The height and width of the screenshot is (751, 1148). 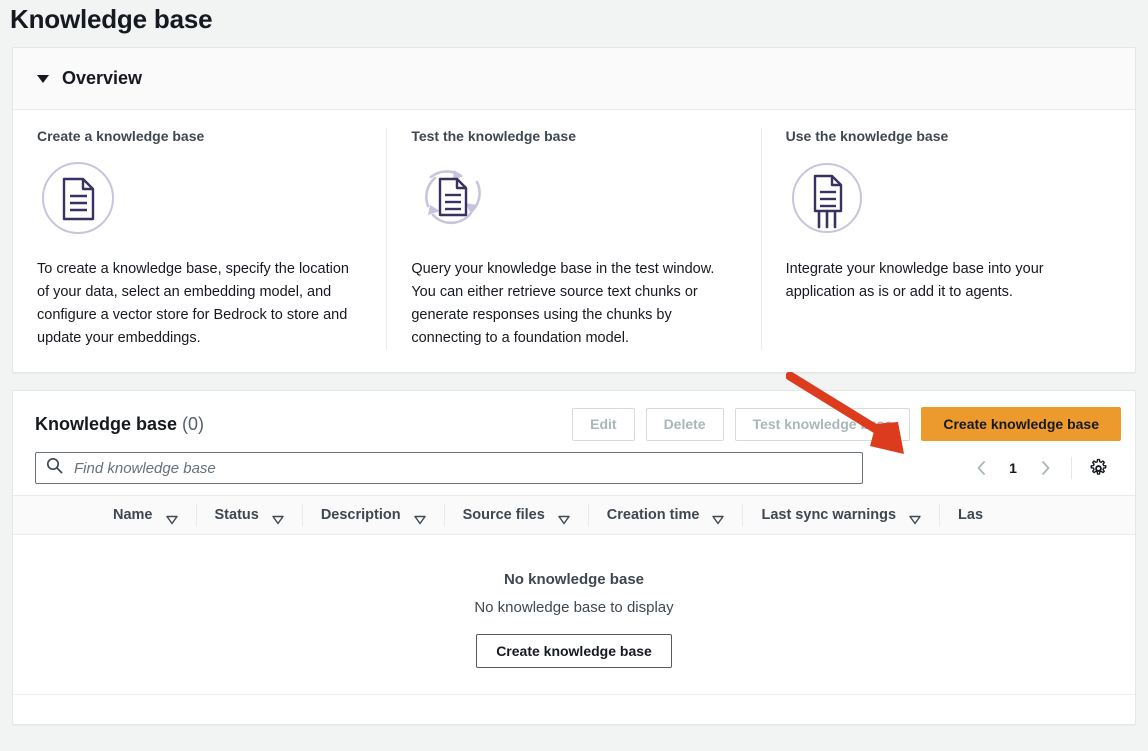 What do you see at coordinates (684, 424) in the screenshot?
I see `delete-button: Delete` at bounding box center [684, 424].